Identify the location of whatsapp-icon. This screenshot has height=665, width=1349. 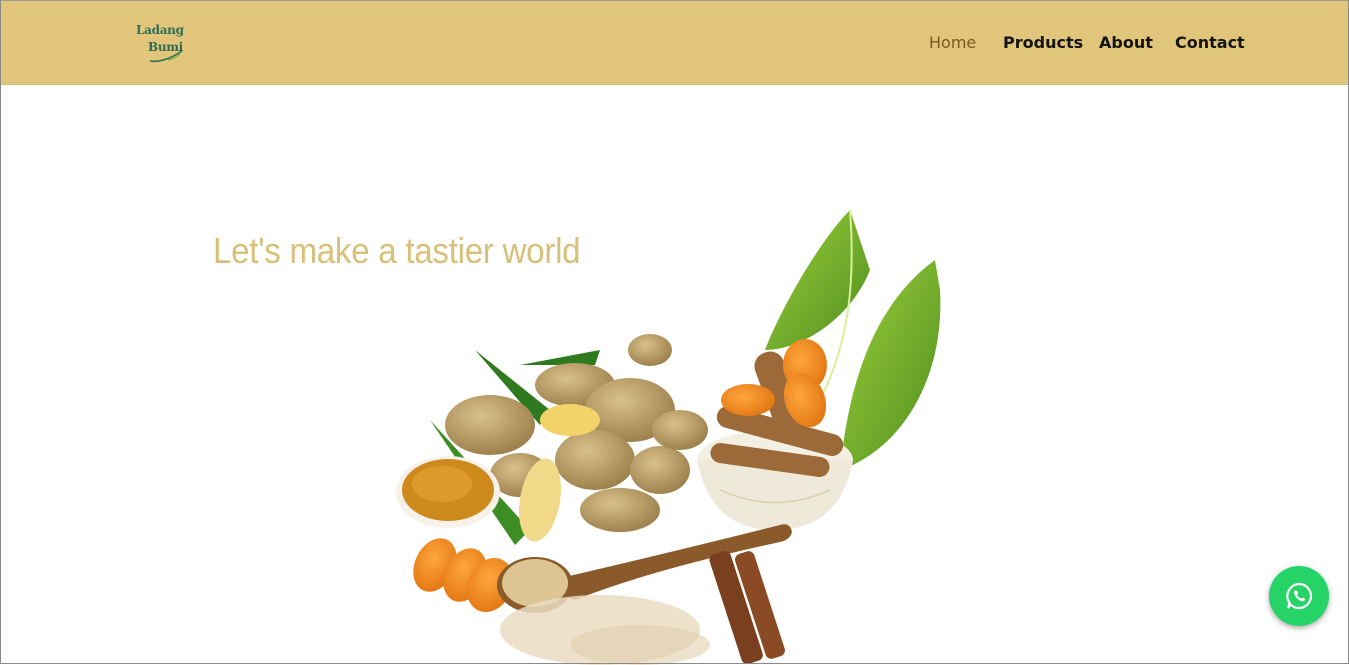
(1299, 596).